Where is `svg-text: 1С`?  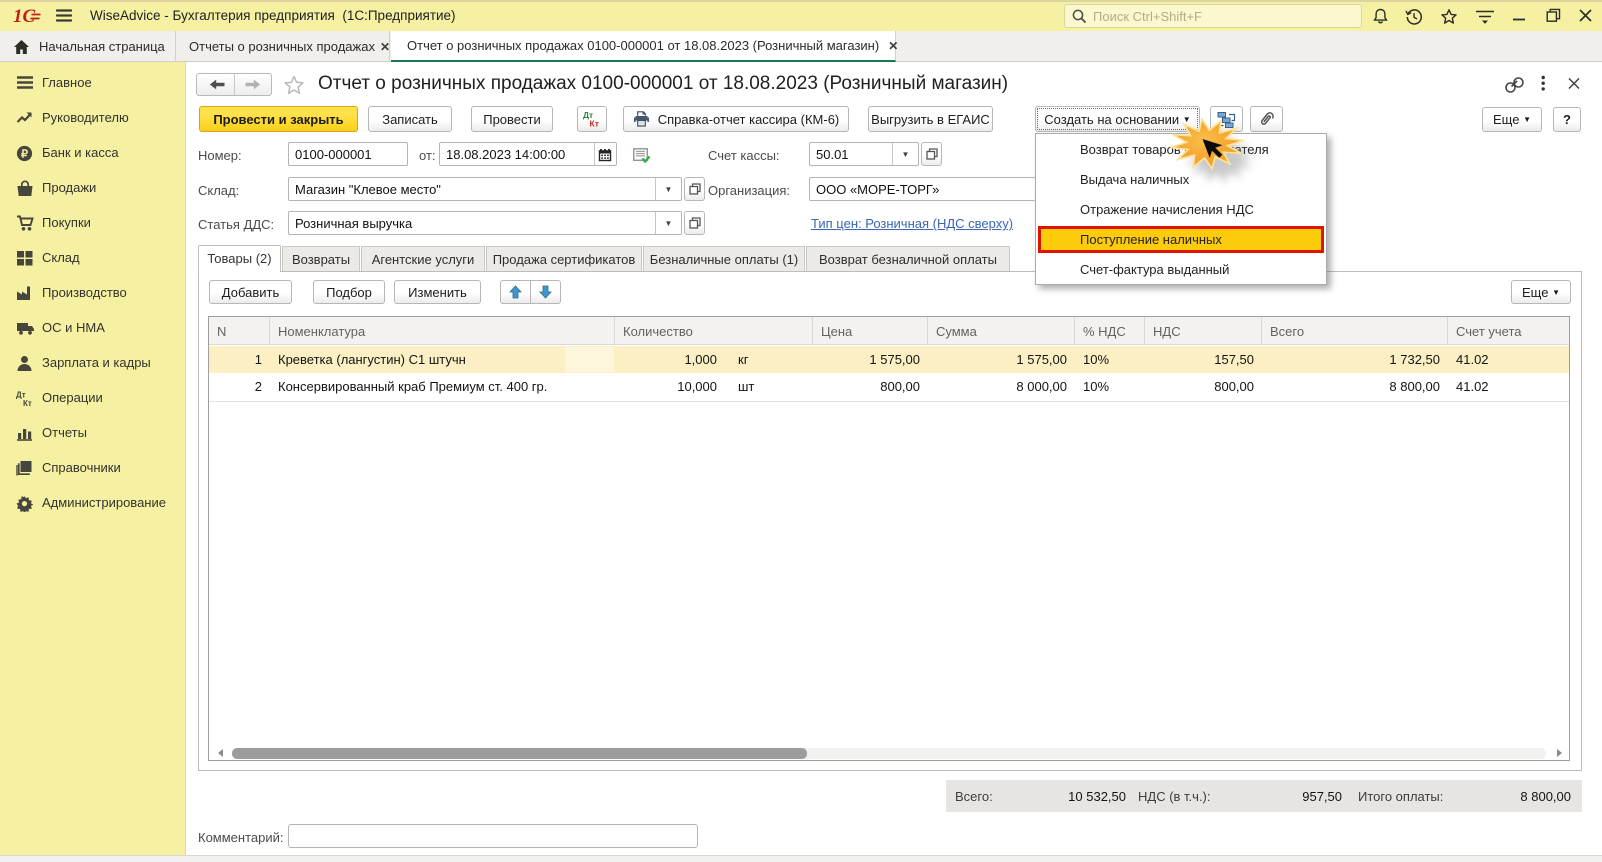 svg-text: 1С is located at coordinates (24, 16).